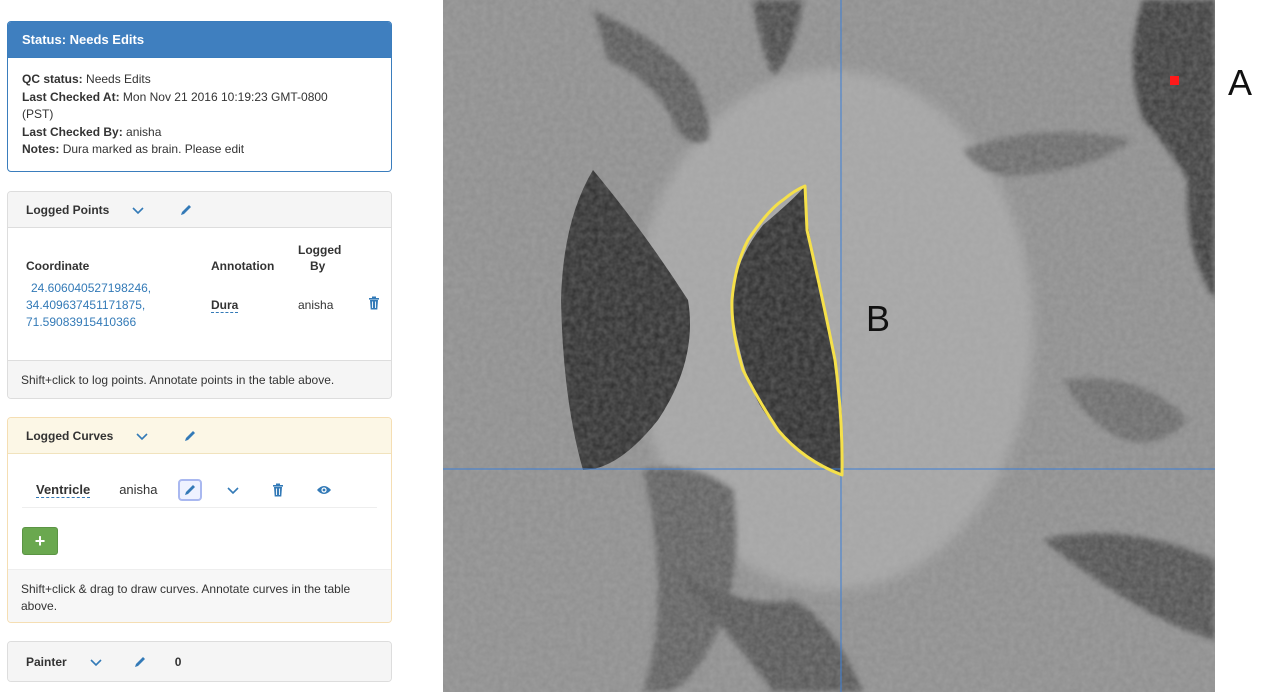 The image size is (1279, 692). Describe the element at coordinates (46, 661) in the screenshot. I see `painter-title: Painter` at that location.